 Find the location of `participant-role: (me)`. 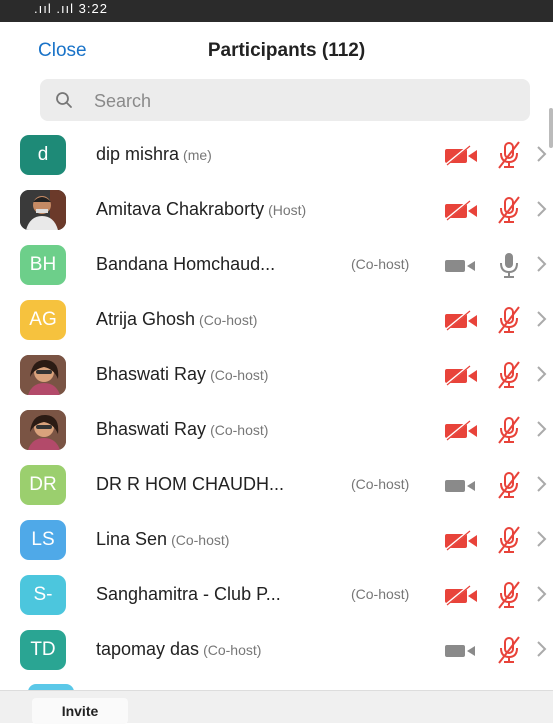

participant-role: (me) is located at coordinates (197, 155).